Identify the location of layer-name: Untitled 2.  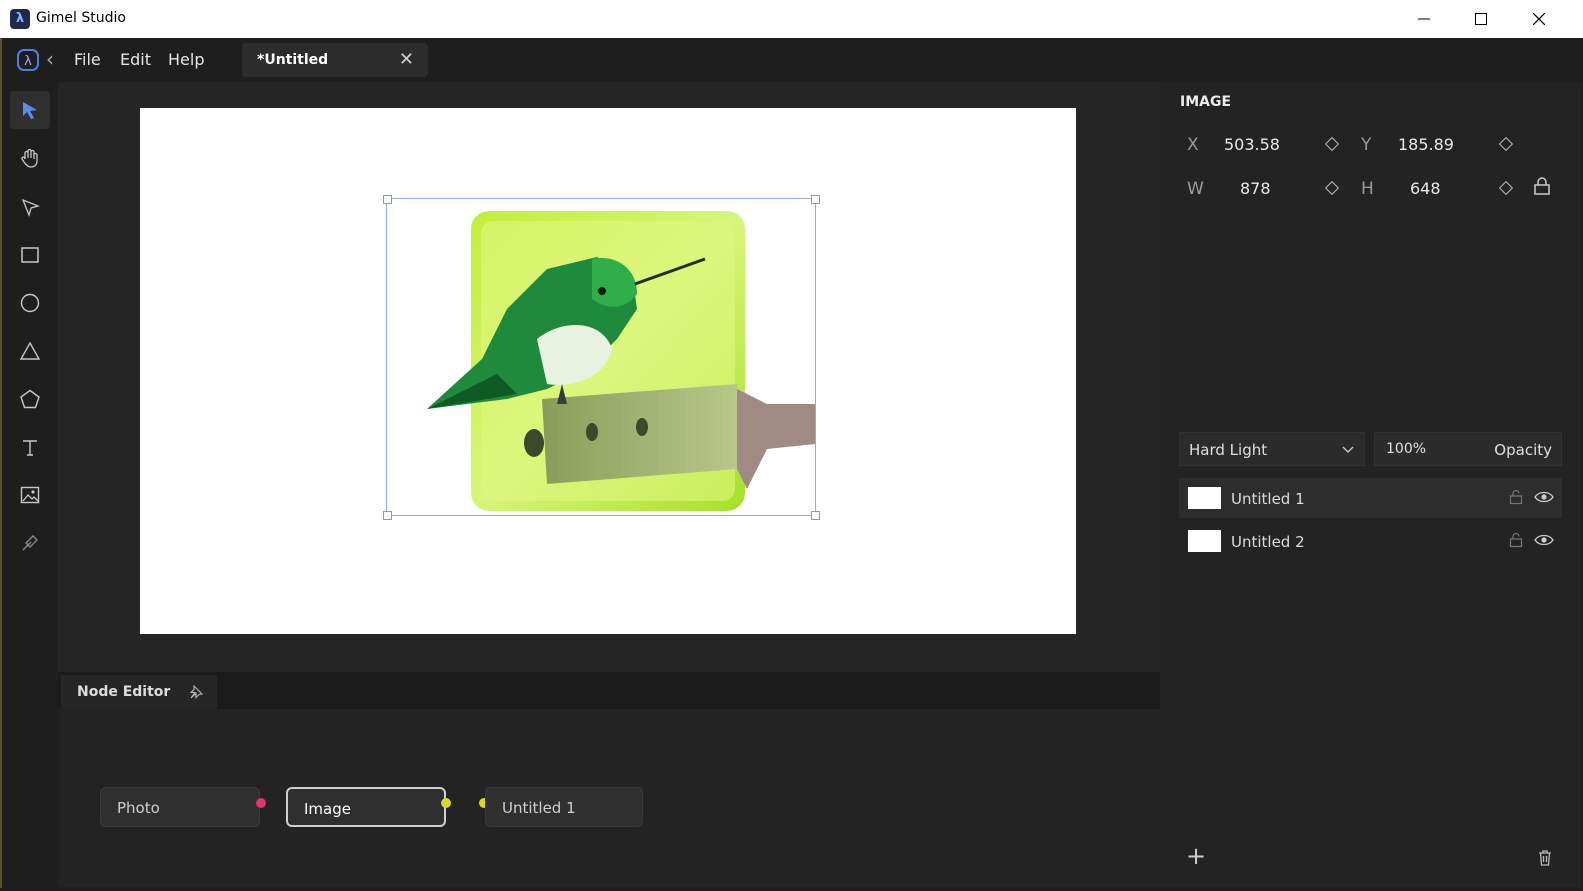
(1268, 542).